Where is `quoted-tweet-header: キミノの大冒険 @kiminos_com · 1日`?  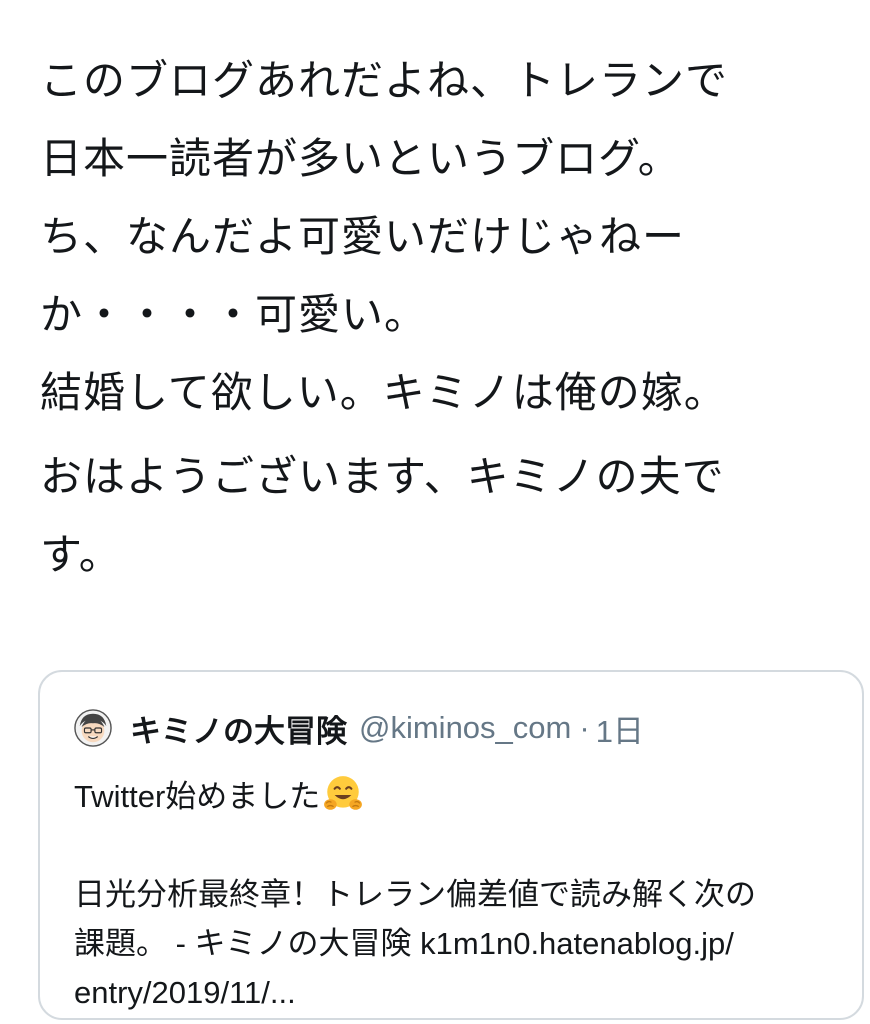 quoted-tweet-header: キミノの大冒険 @kiminos_com · 1日 is located at coordinates (359, 728).